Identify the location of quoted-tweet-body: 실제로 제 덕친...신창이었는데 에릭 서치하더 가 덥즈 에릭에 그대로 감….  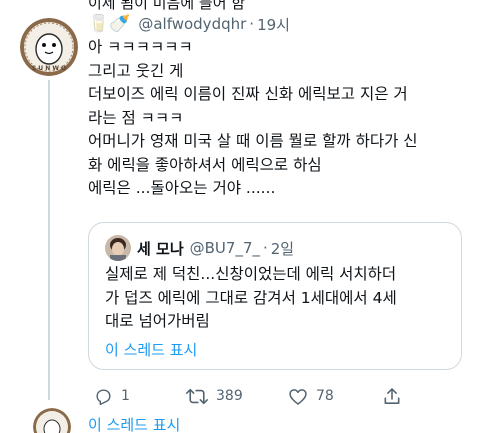
(280, 298).